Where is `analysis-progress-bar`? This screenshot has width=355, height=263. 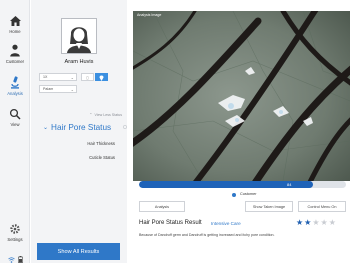 analysis-progress-bar is located at coordinates (242, 184).